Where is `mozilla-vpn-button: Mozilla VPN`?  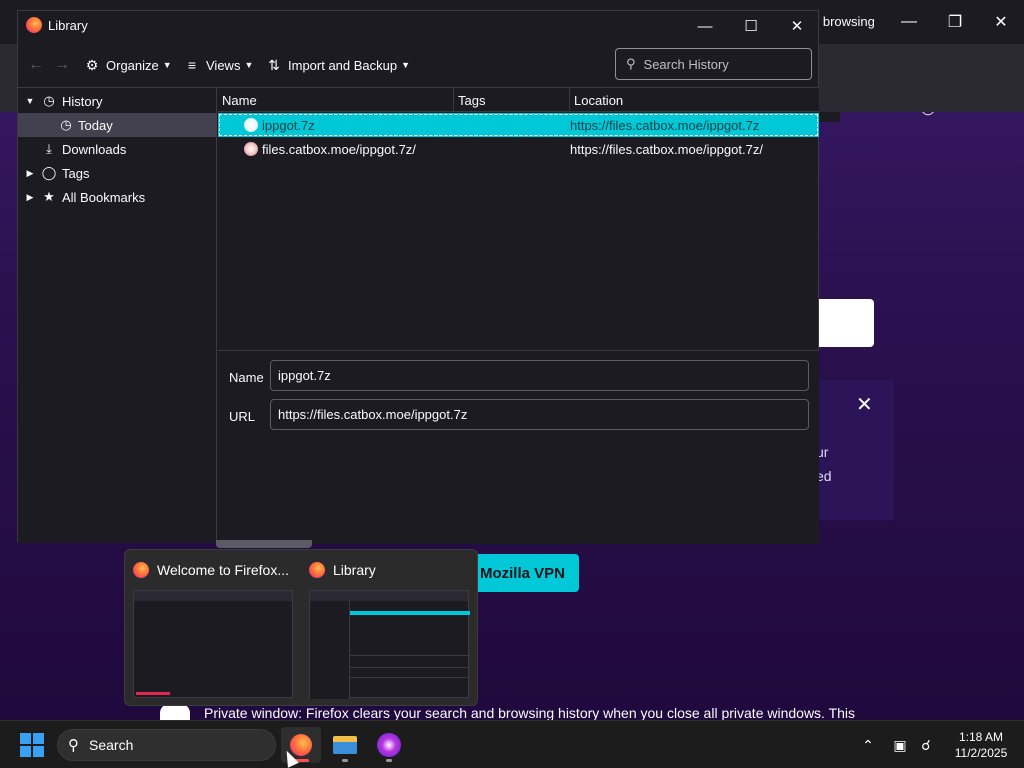
mozilla-vpn-button: Mozilla VPN is located at coordinates (522, 573).